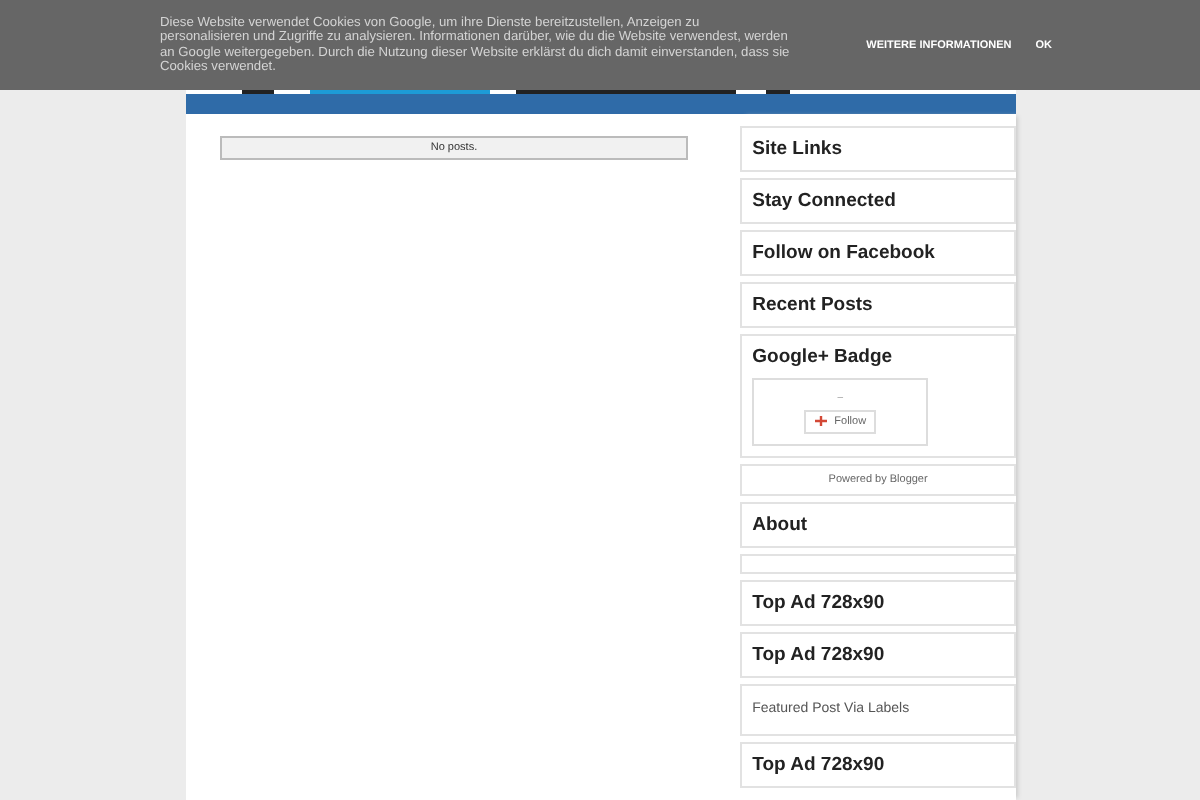 Image resolution: width=1200 pixels, height=800 pixels. What do you see at coordinates (822, 358) in the screenshot?
I see `widget-title: Google+ Badge` at bounding box center [822, 358].